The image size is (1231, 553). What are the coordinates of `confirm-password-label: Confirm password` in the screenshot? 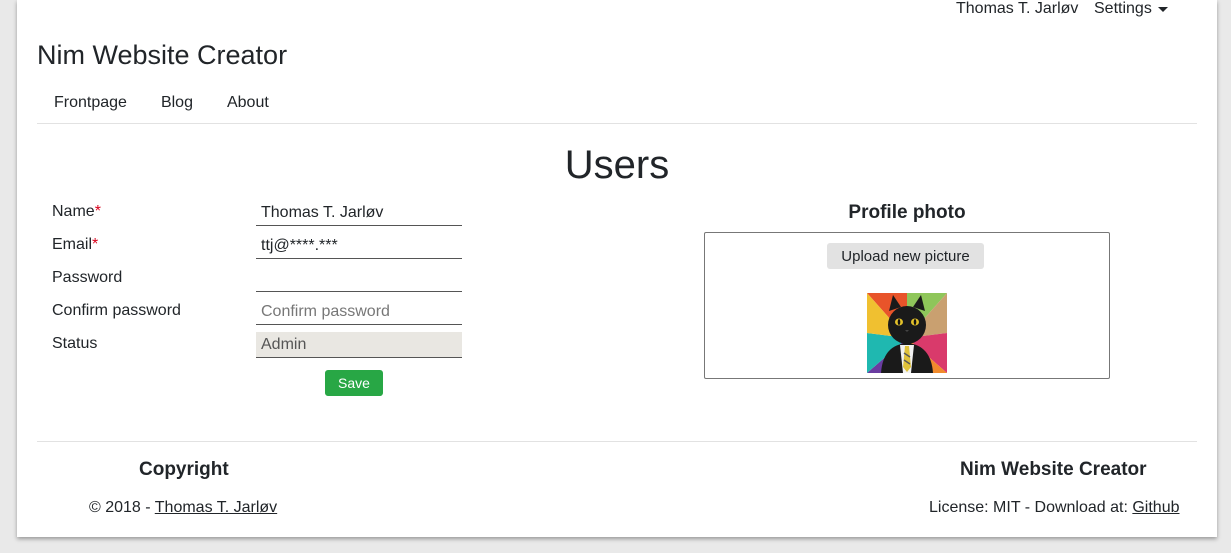 It's located at (116, 310).